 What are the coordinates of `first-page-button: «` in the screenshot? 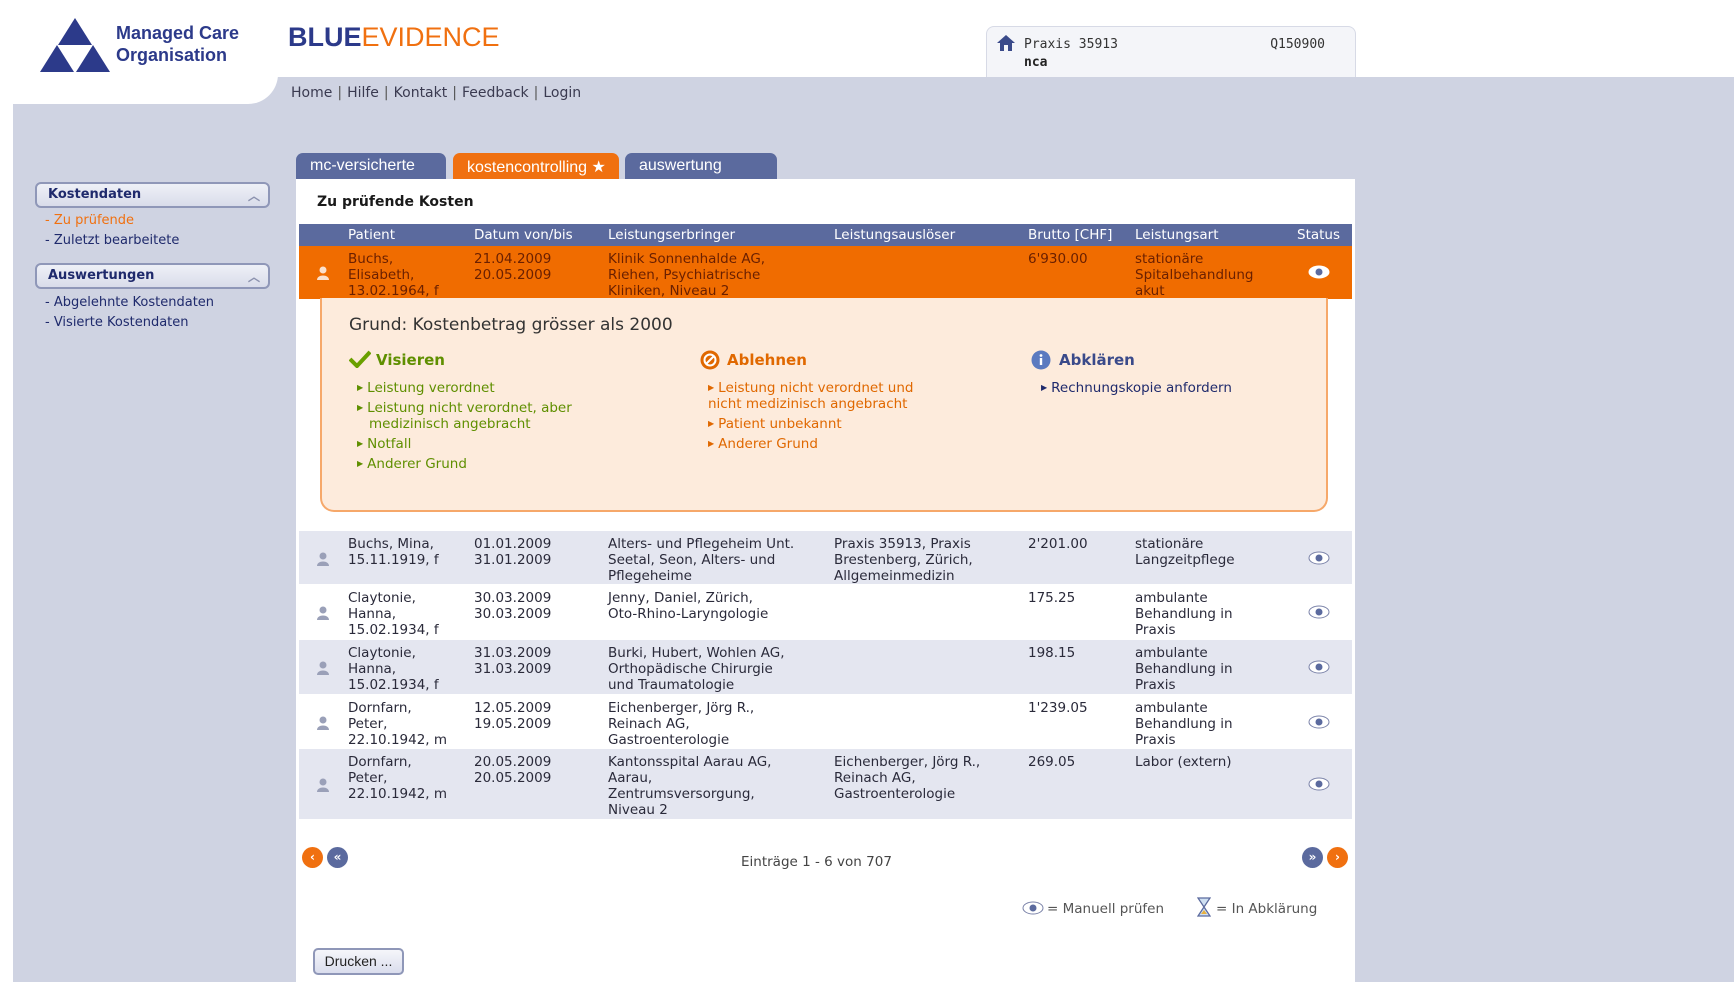 It's located at (337, 857).